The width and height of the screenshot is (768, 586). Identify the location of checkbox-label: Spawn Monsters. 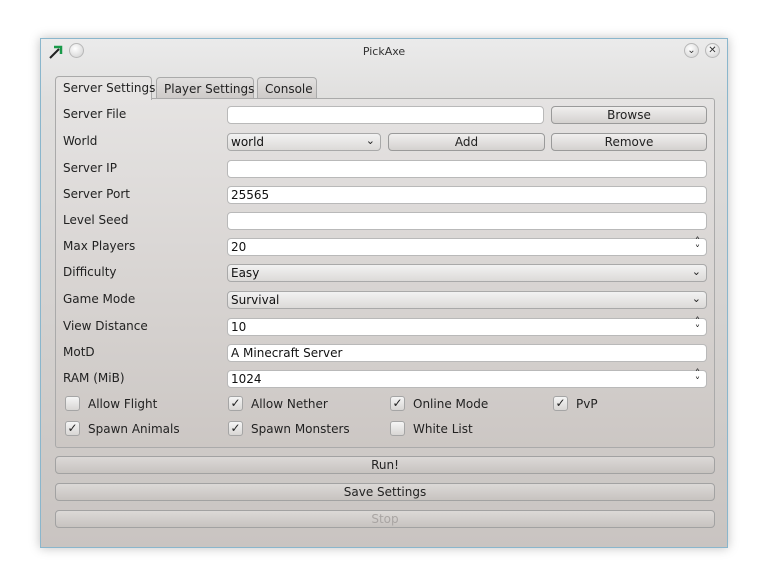
(300, 428).